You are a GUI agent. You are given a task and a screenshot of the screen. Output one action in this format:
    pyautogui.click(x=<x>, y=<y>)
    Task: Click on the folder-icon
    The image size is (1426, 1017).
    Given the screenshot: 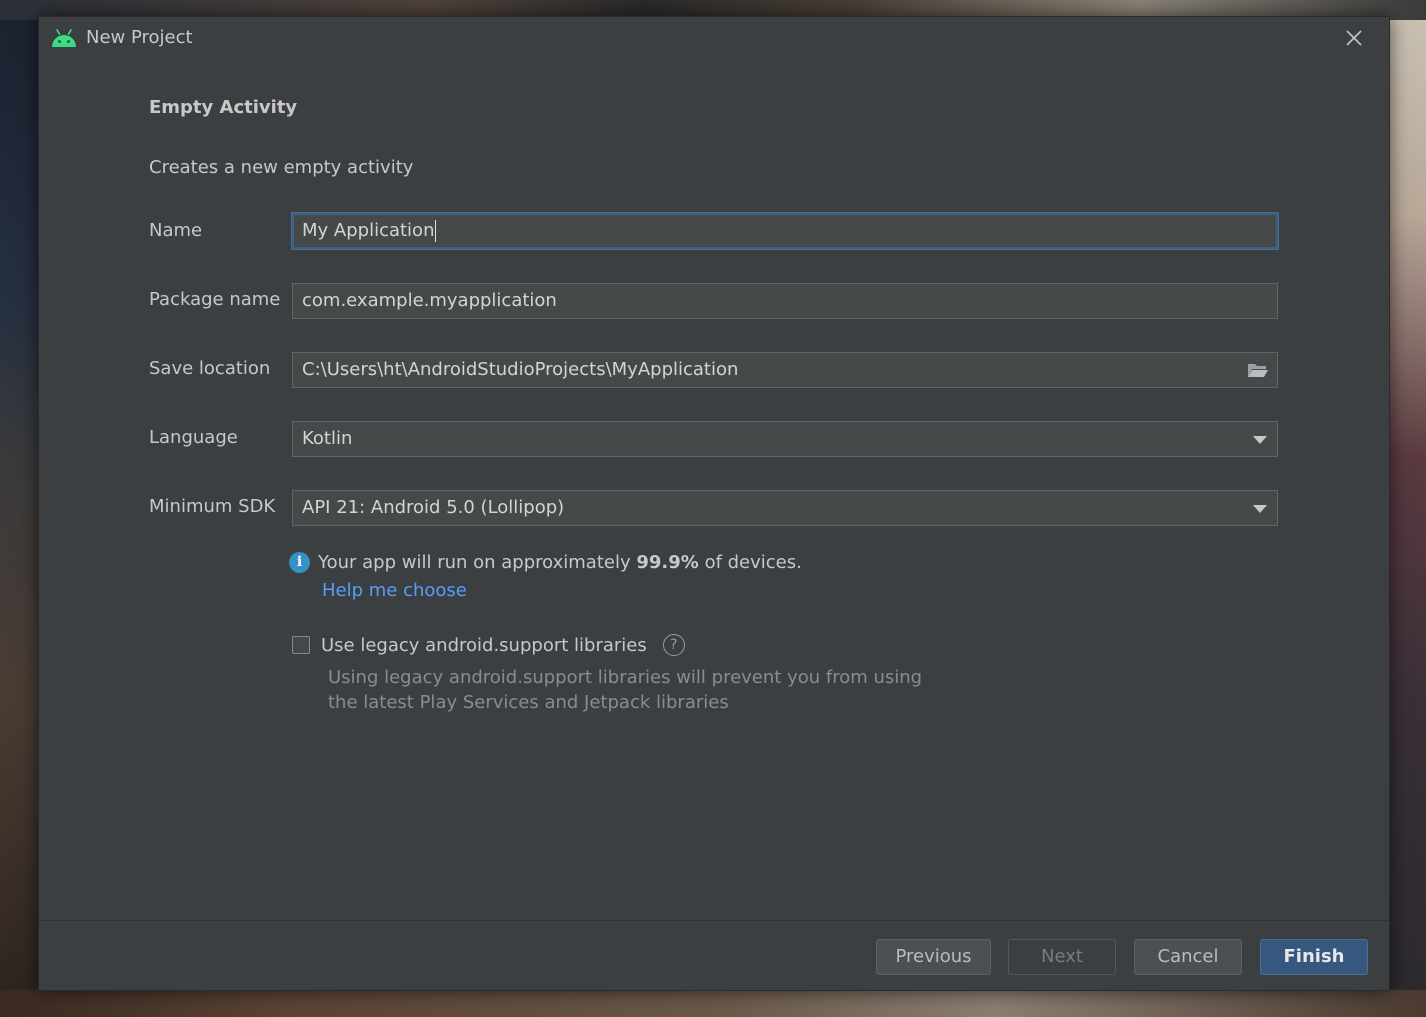 What is the action you would take?
    pyautogui.click(x=1258, y=370)
    